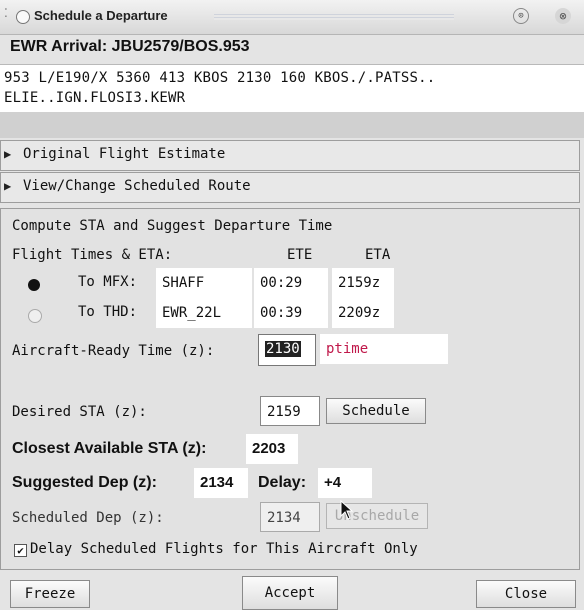 The height and width of the screenshot is (610, 584). What do you see at coordinates (20, 550) in the screenshot?
I see `delay-only-checkbox: ✔` at bounding box center [20, 550].